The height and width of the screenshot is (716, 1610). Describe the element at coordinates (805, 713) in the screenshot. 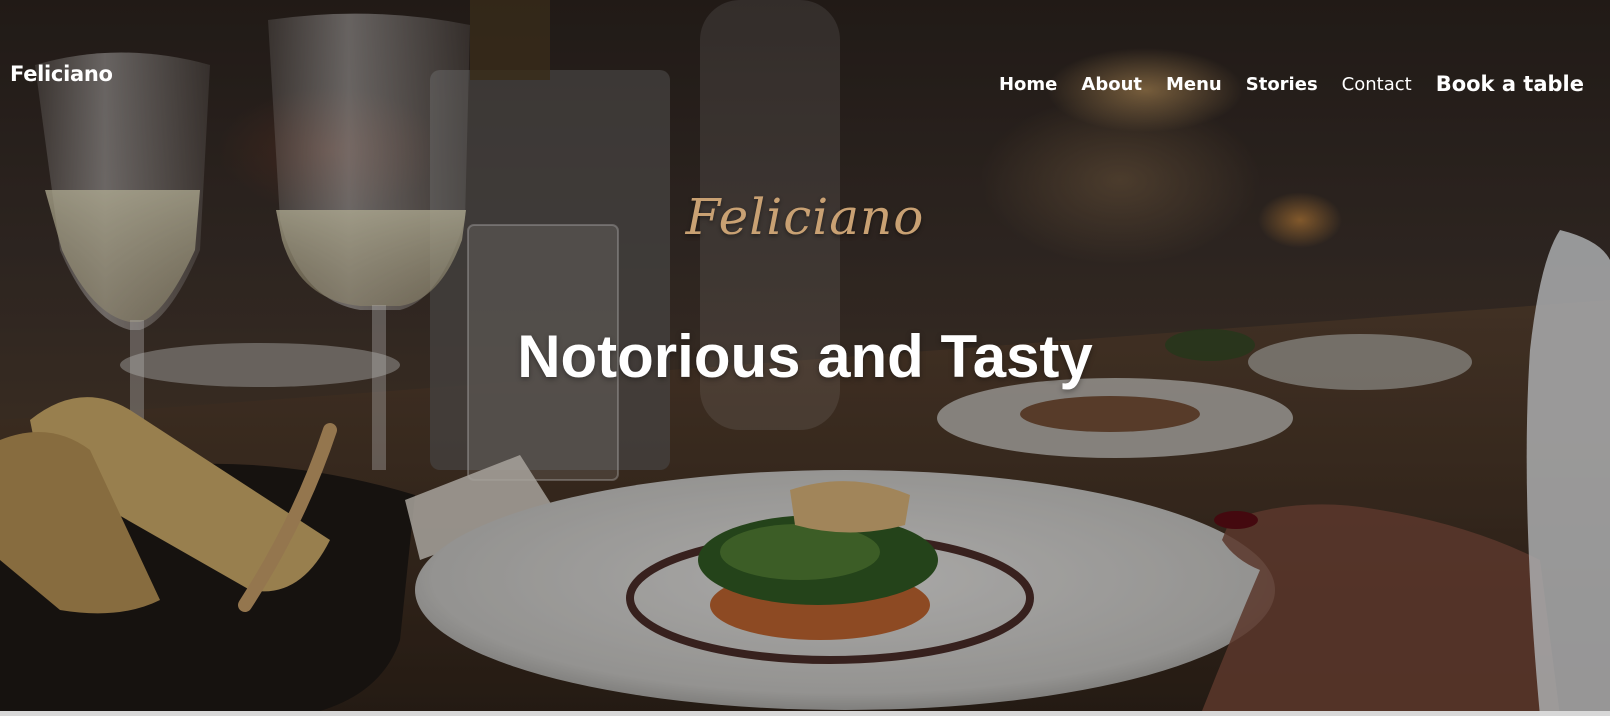

I see `page-bottom-divider` at that location.